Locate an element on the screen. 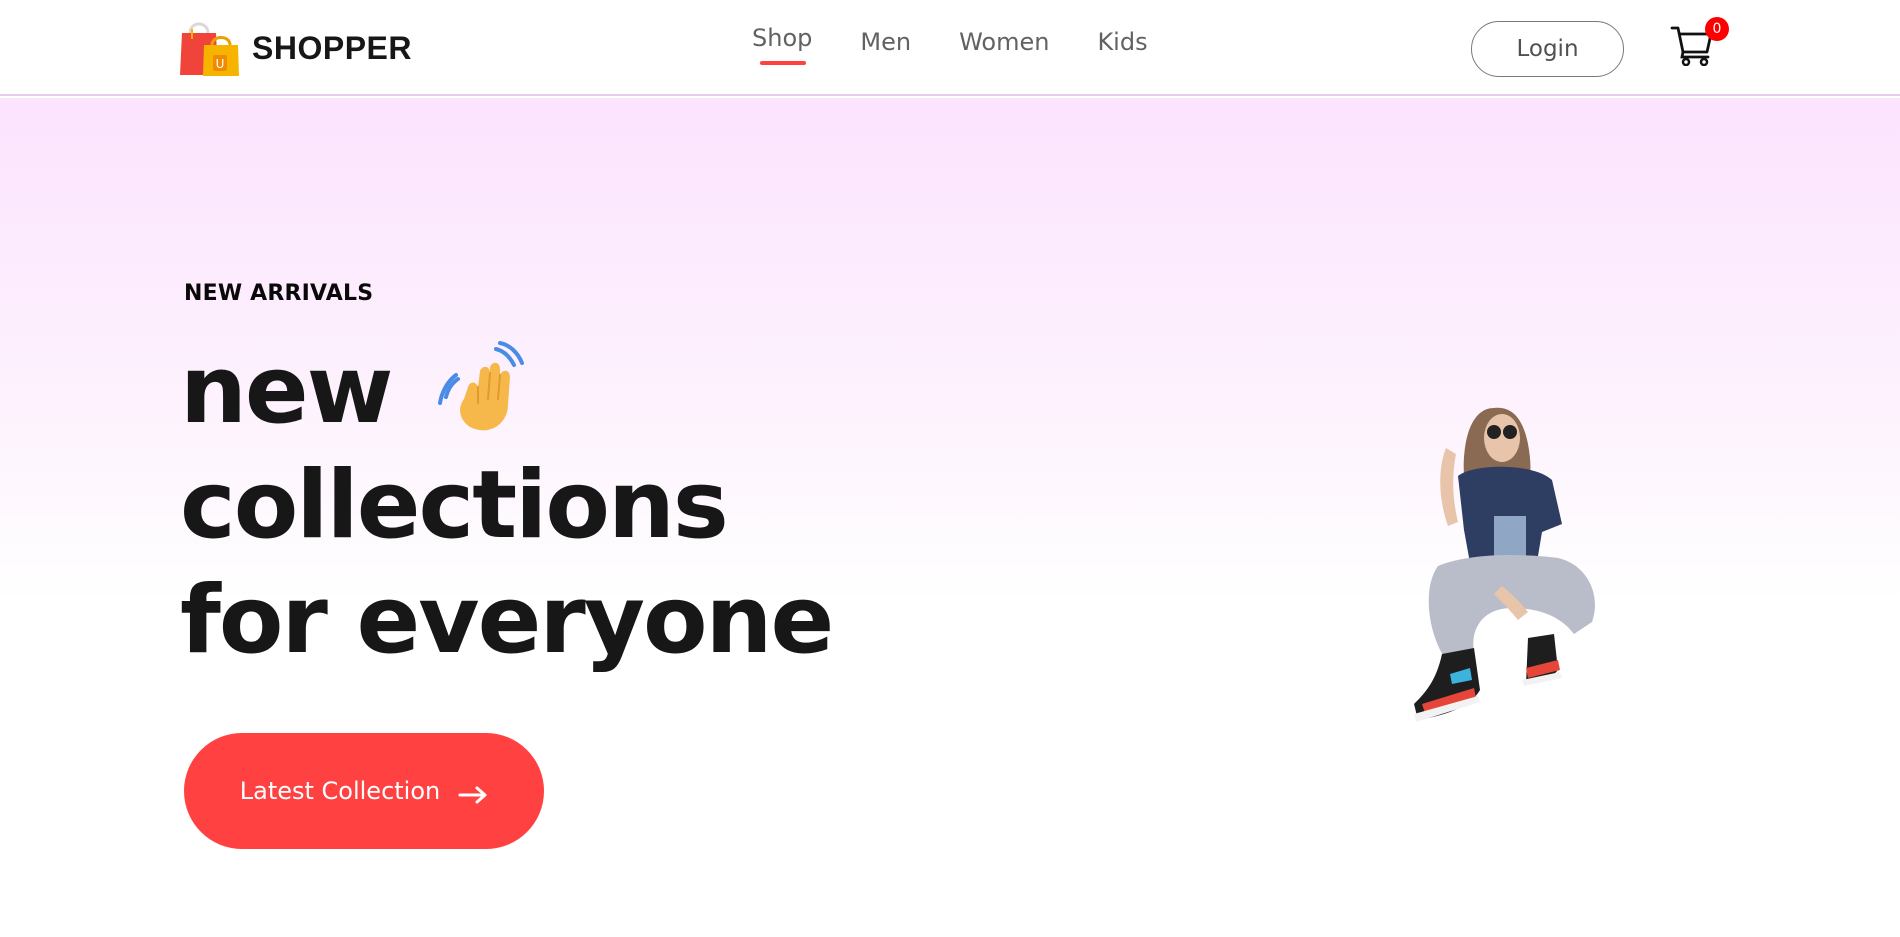 This screenshot has height=937, width=1900. brand-name: SHOPPER is located at coordinates (332, 47).